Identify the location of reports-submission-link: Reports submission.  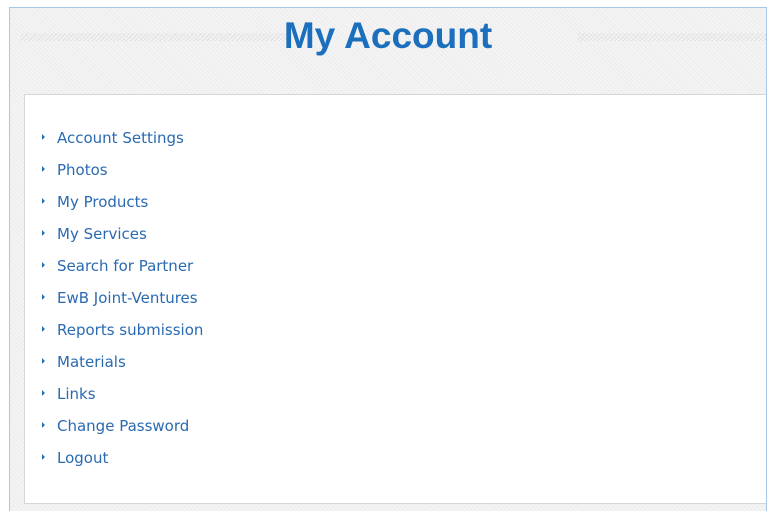
(130, 330).